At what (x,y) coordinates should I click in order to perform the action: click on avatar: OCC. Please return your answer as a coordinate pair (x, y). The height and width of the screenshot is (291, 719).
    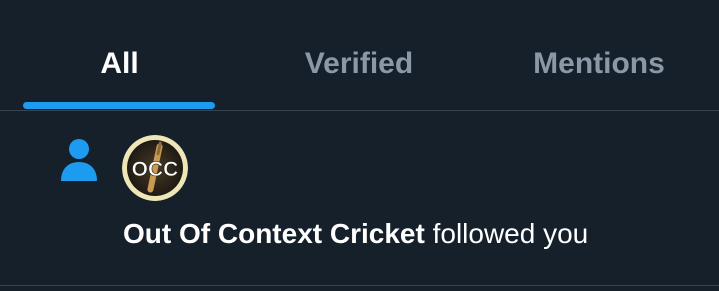
    Looking at the image, I should click on (155, 168).